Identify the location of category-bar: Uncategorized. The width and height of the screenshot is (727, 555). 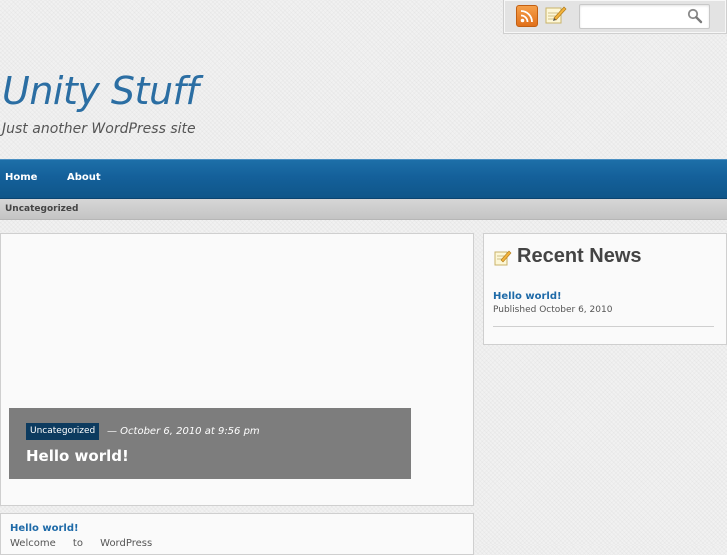
(363, 209).